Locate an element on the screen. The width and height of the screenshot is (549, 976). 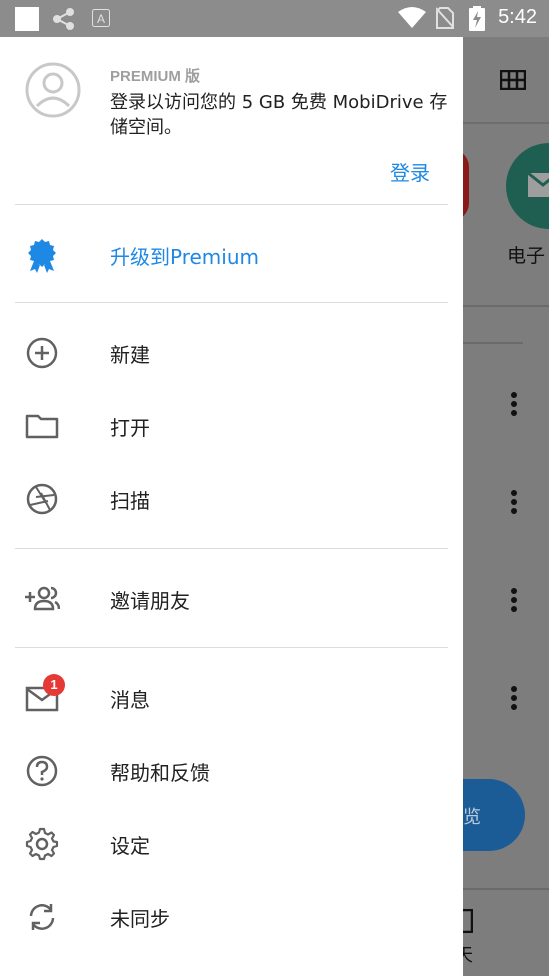
svg-text: A is located at coordinates (101, 19).